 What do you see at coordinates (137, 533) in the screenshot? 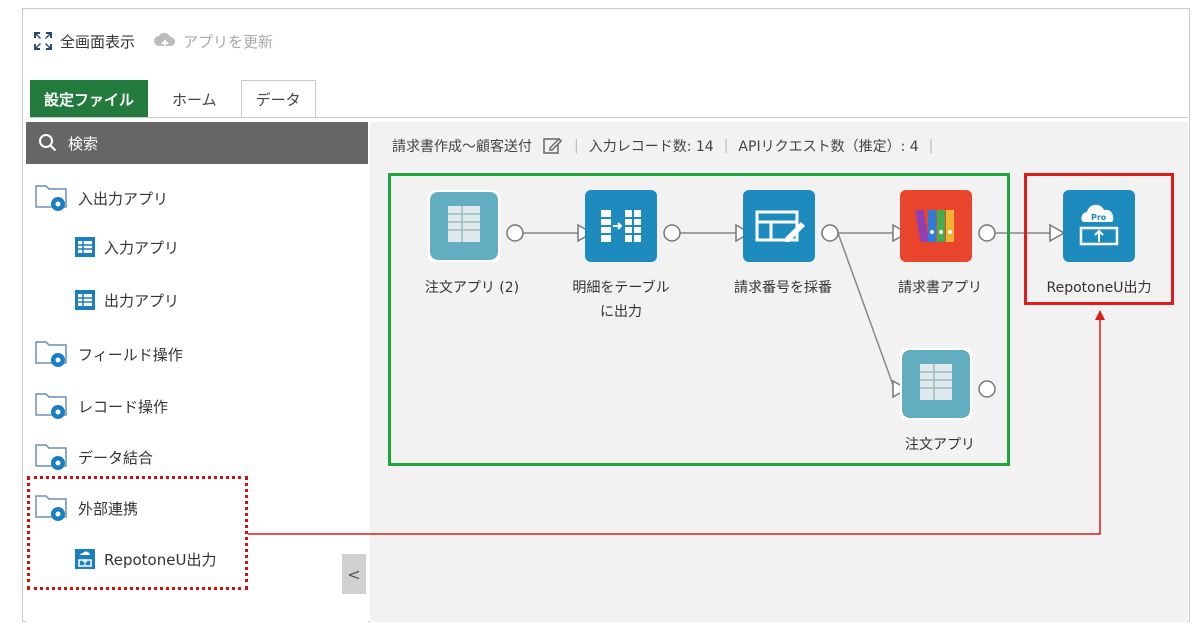
I see `highlight-sidebar-external` at bounding box center [137, 533].